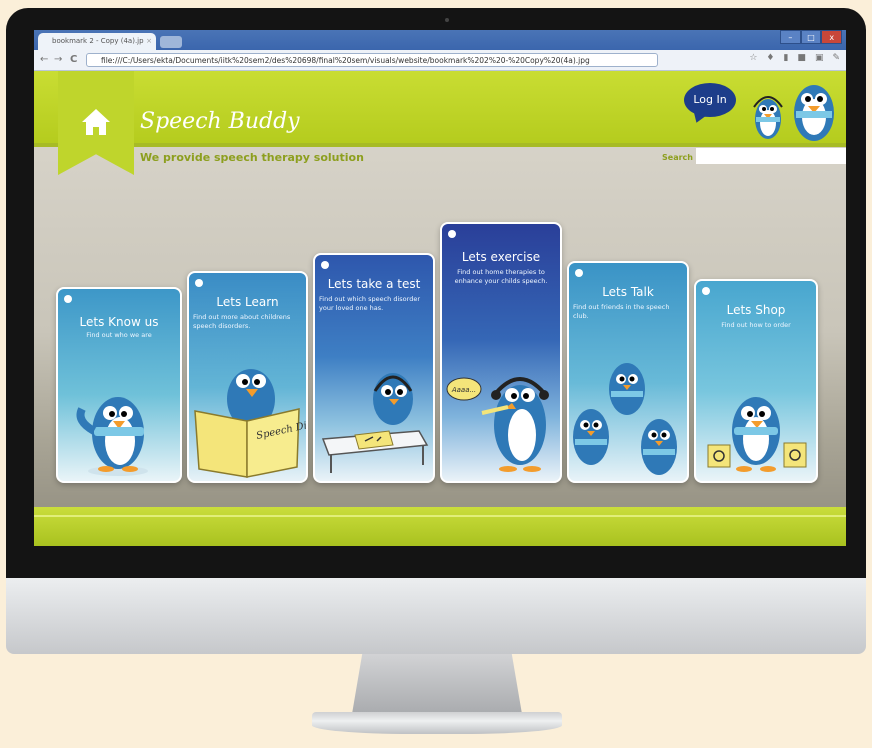  Describe the element at coordinates (440, 40) in the screenshot. I see `browser-tab-bar: bookmark 2 - Copy (4a).jp × – □ x` at that location.